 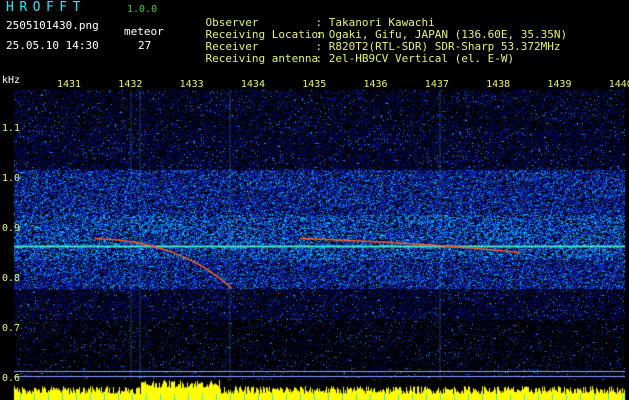 I want to click on y-tick-label: 0.7, so click(x=11, y=328).